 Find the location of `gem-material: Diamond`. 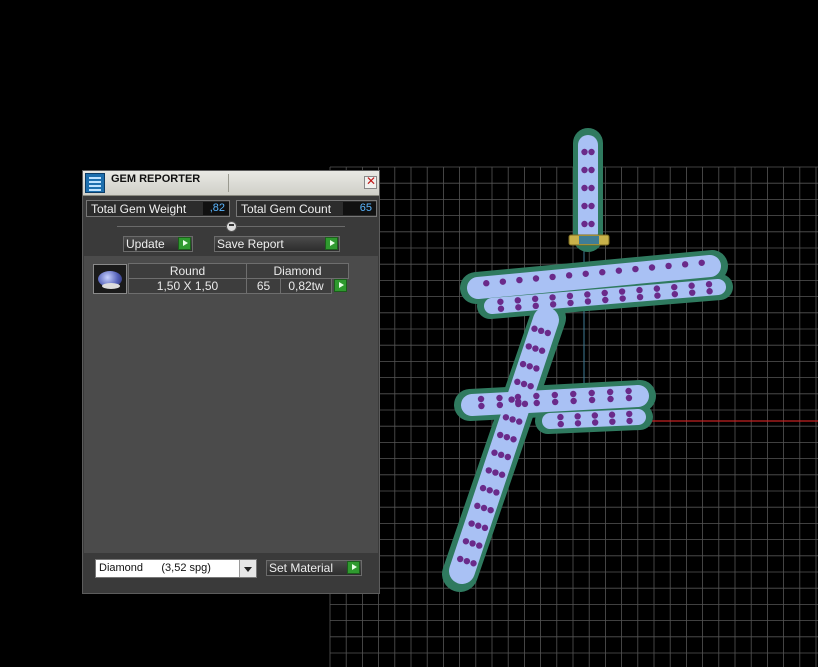

gem-material: Diamond is located at coordinates (297, 271).